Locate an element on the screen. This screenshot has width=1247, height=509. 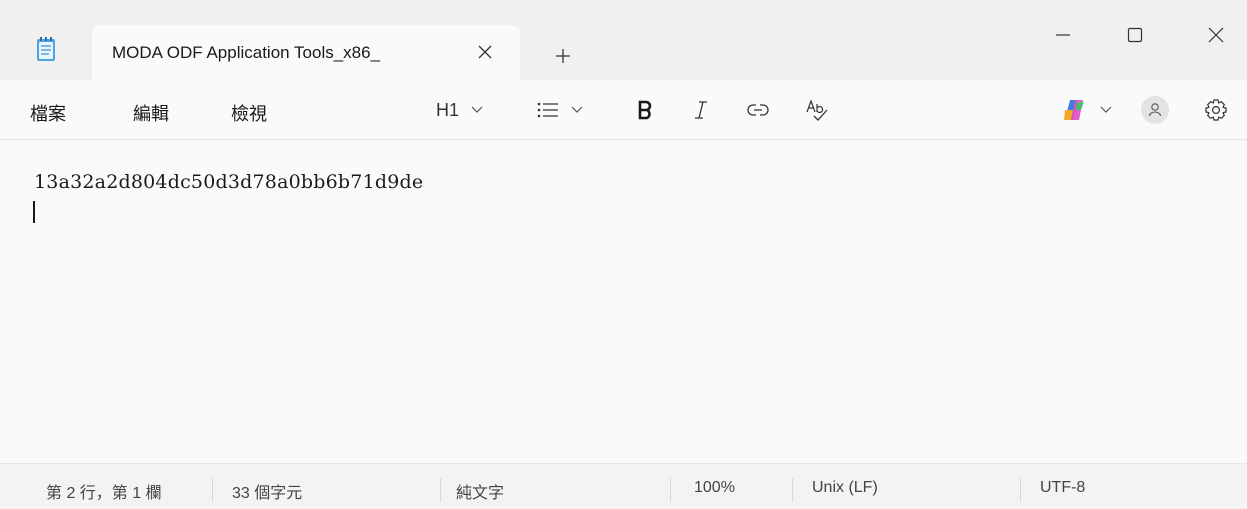
link-button is located at coordinates (758, 110).